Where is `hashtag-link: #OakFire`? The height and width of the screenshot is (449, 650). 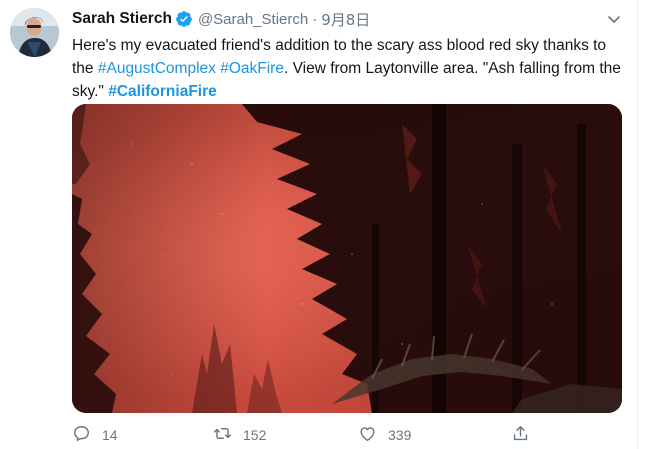 hashtag-link: #OakFire is located at coordinates (252, 68).